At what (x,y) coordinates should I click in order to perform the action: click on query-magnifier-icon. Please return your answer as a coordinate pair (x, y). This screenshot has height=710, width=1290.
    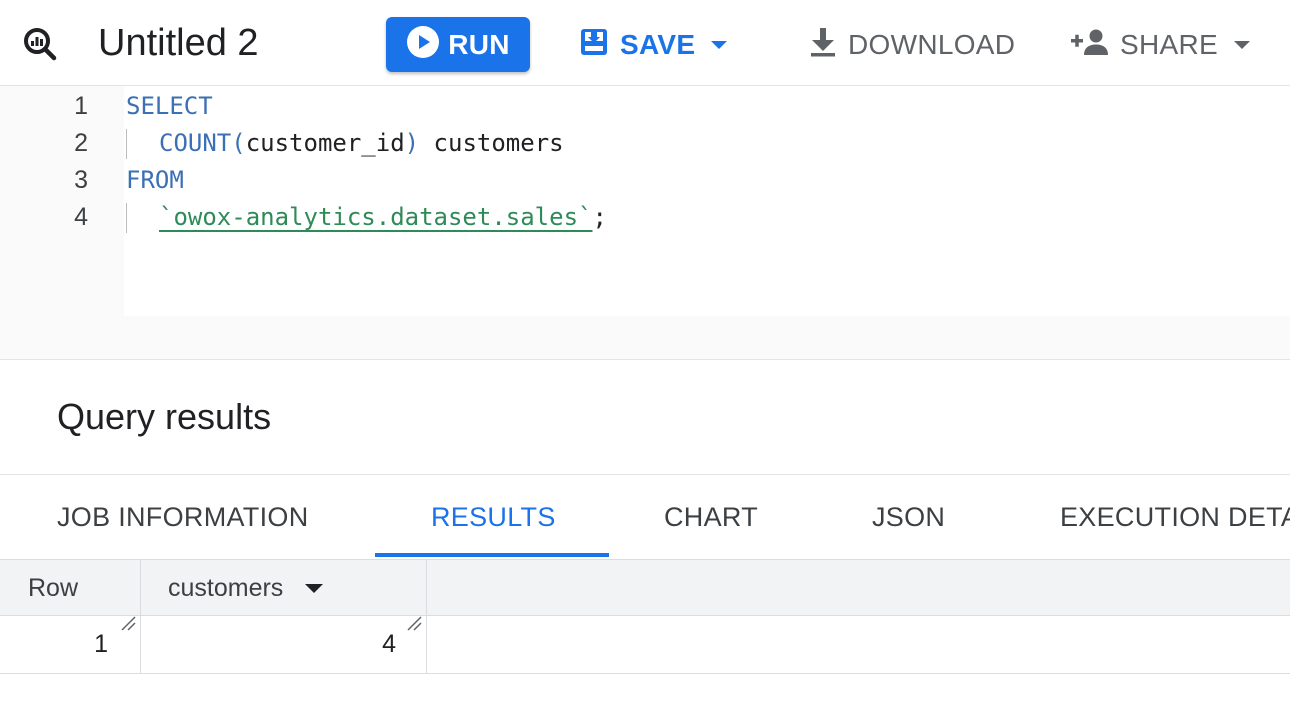
    Looking at the image, I should click on (40, 44).